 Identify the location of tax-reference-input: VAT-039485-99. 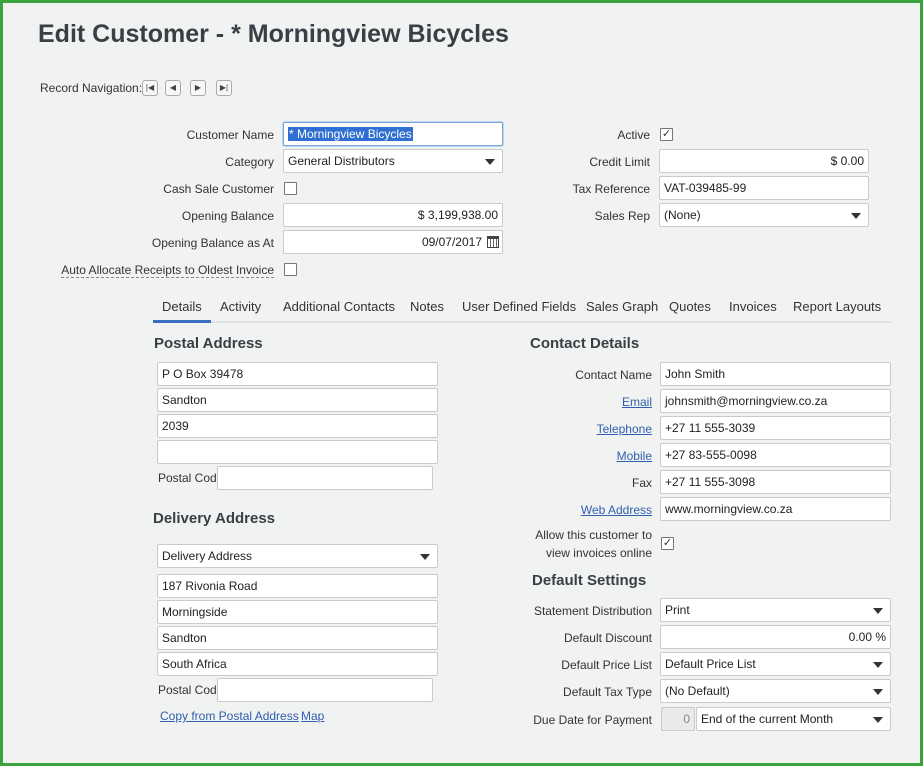
(764, 188).